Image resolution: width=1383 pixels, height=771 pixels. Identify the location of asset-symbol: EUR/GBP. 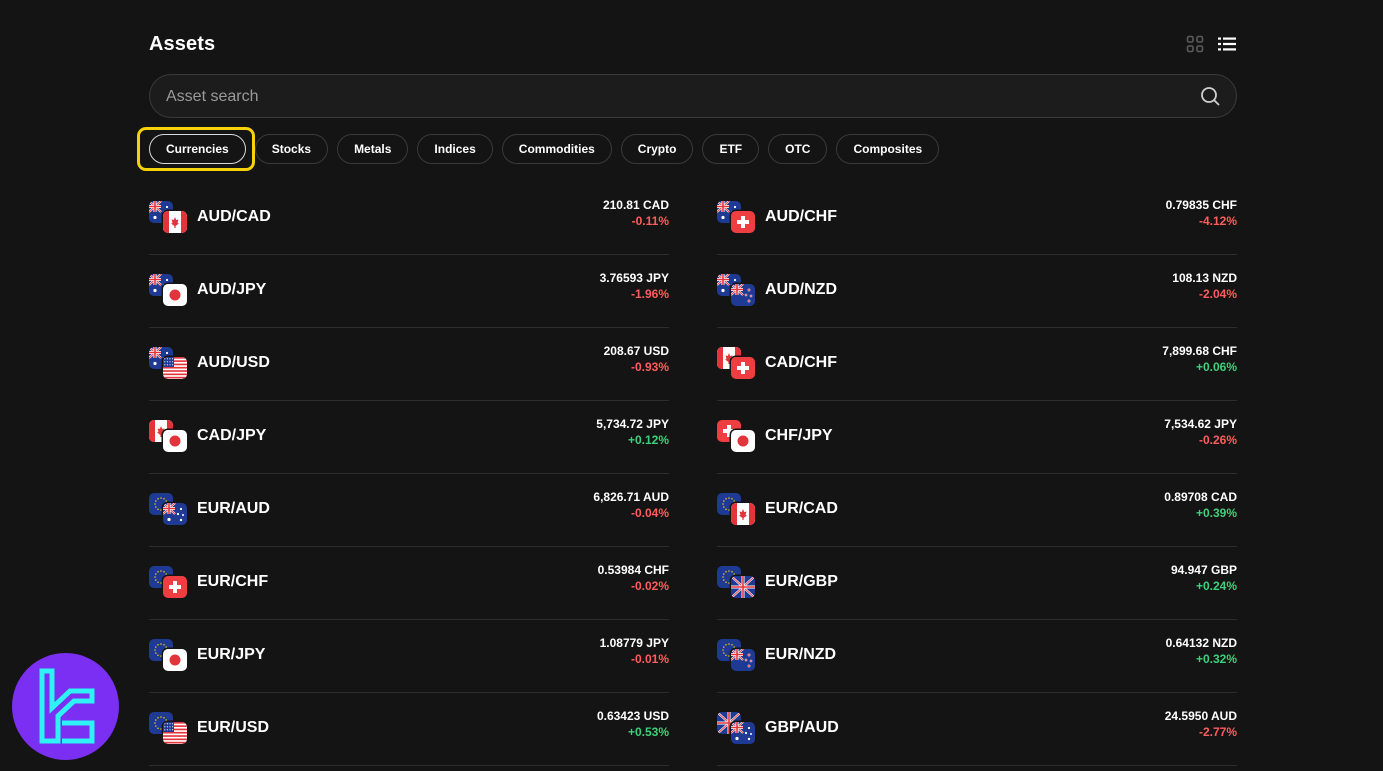
(801, 581).